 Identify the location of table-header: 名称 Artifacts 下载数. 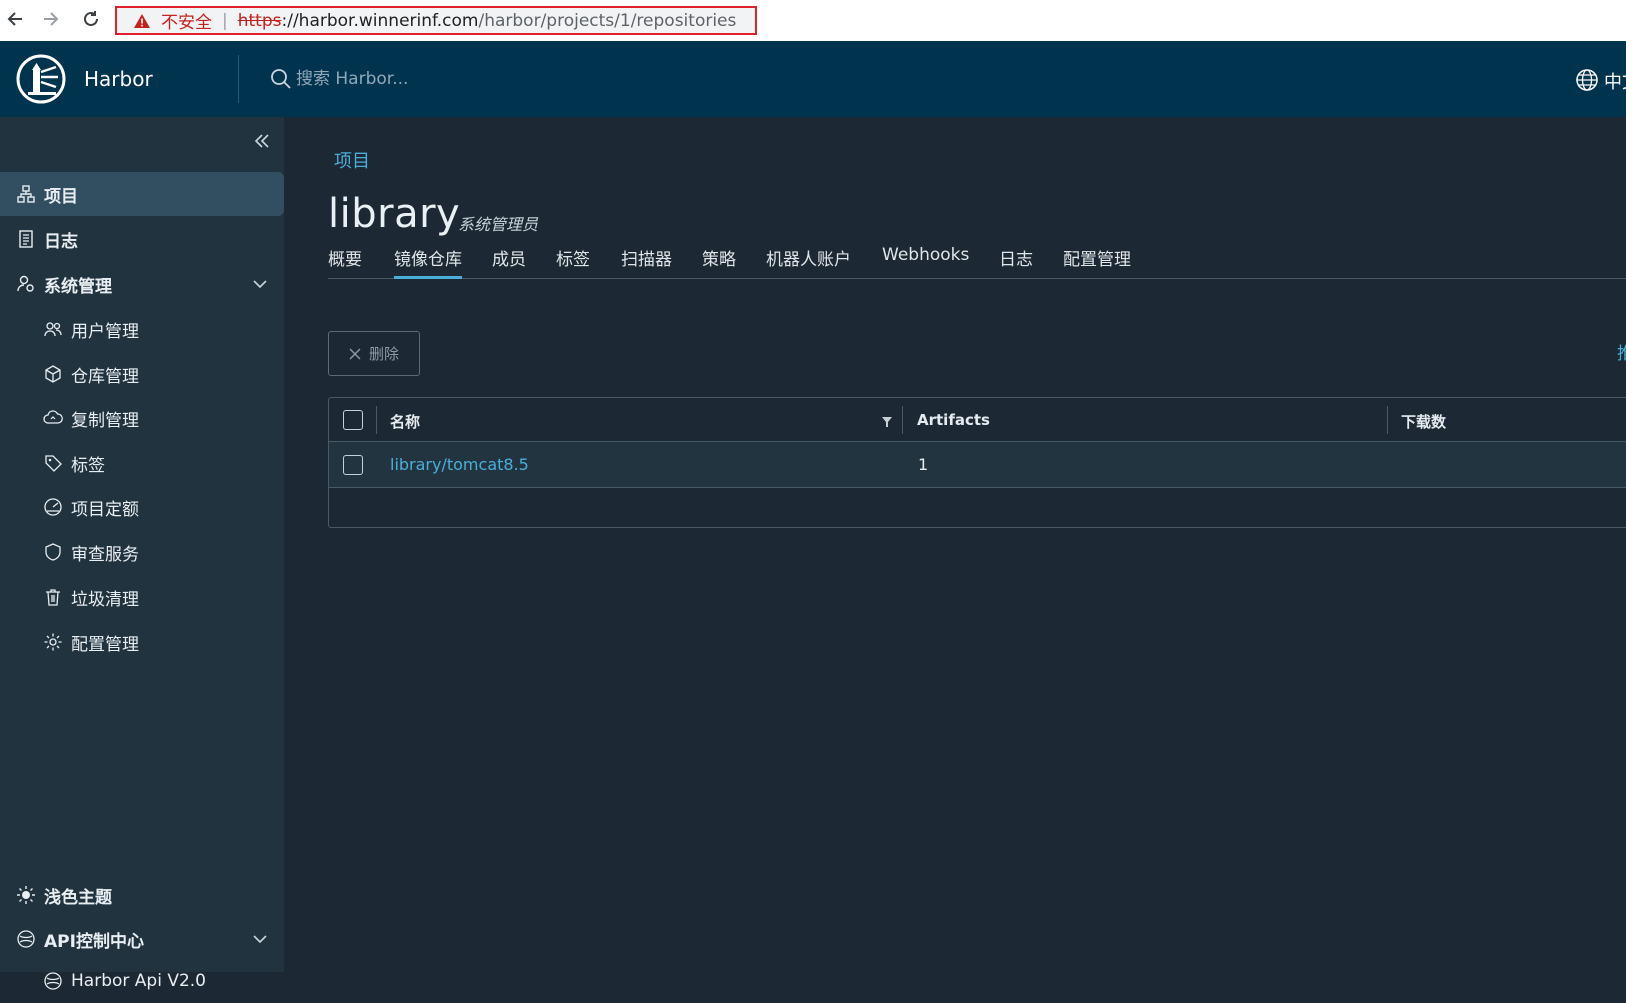
(977, 420).